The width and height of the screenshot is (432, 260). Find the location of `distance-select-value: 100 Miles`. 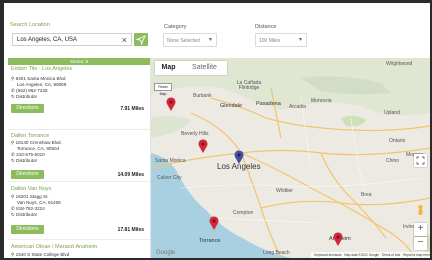

distance-select-value: 100 Miles is located at coordinates (270, 41).